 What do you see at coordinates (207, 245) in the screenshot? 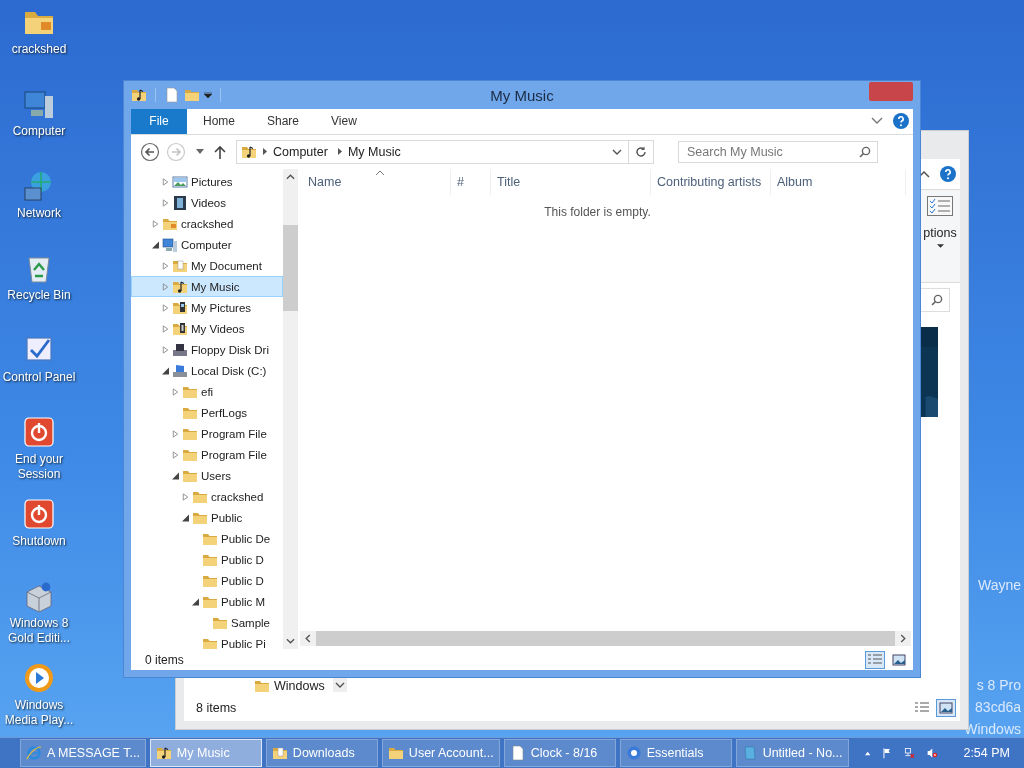
I see `tree-item: Computer` at bounding box center [207, 245].